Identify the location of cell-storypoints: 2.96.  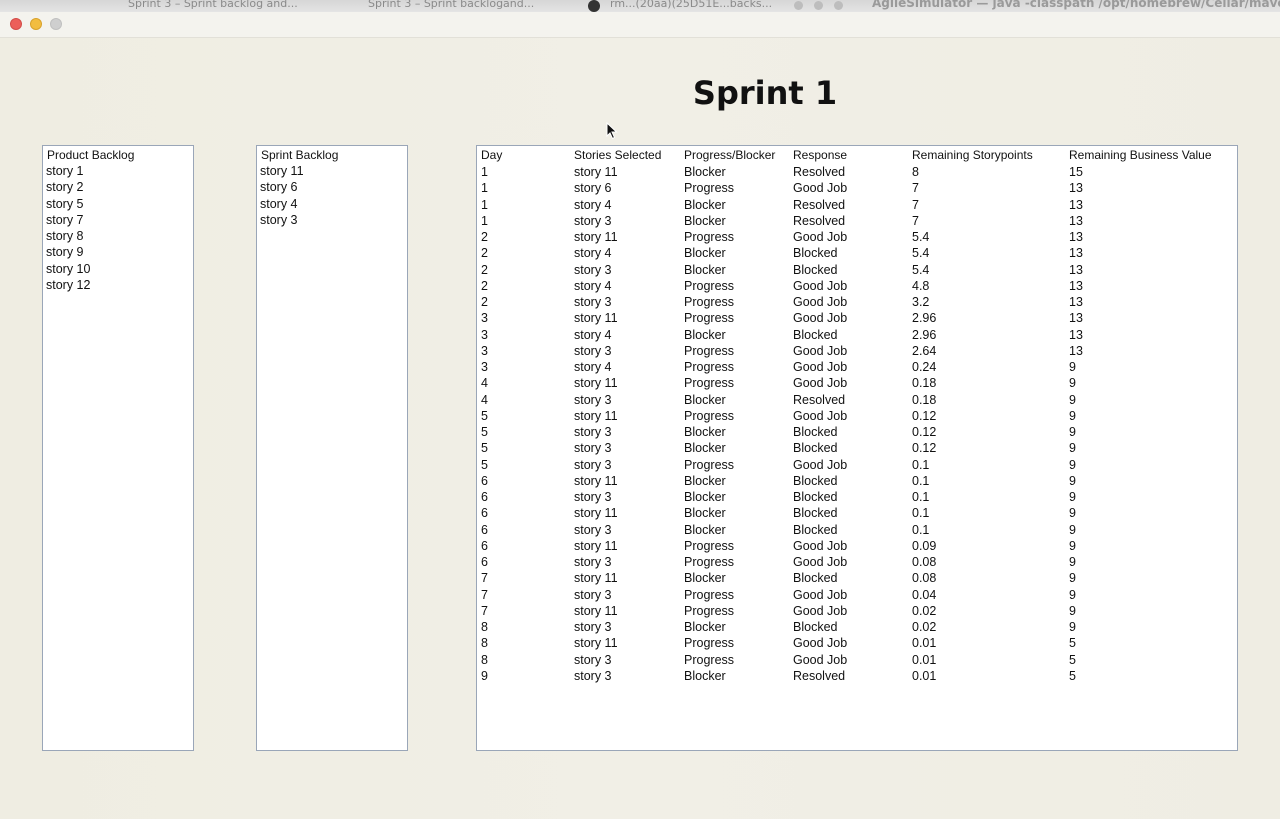
(924, 318).